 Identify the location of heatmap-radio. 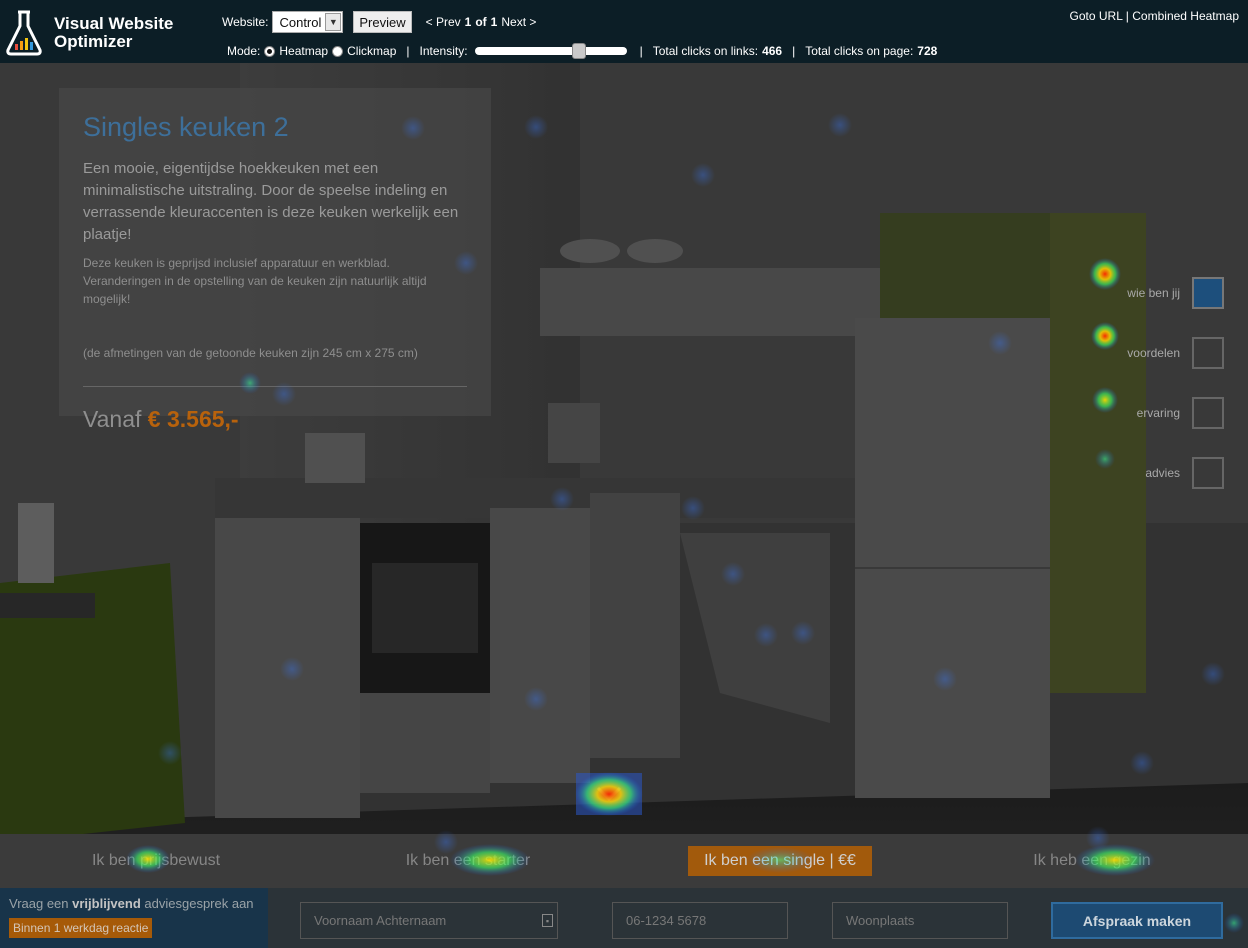
(270, 51).